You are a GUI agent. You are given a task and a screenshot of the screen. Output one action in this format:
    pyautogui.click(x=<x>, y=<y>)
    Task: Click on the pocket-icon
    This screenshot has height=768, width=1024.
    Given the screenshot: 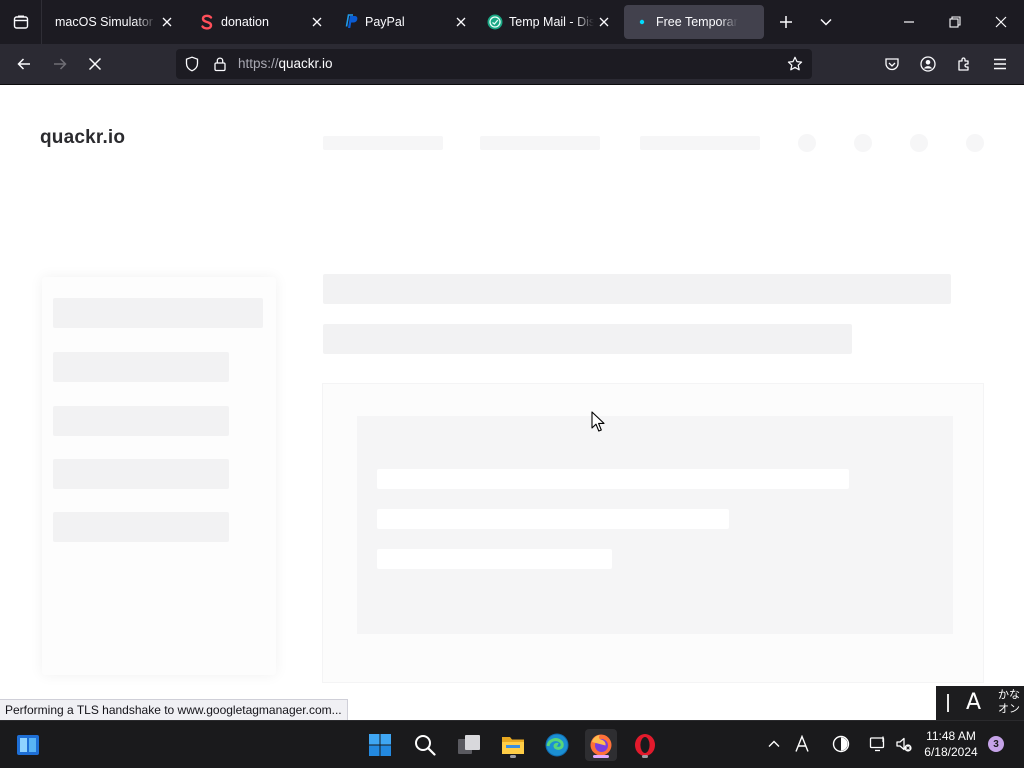 What is the action you would take?
    pyautogui.click(x=892, y=64)
    